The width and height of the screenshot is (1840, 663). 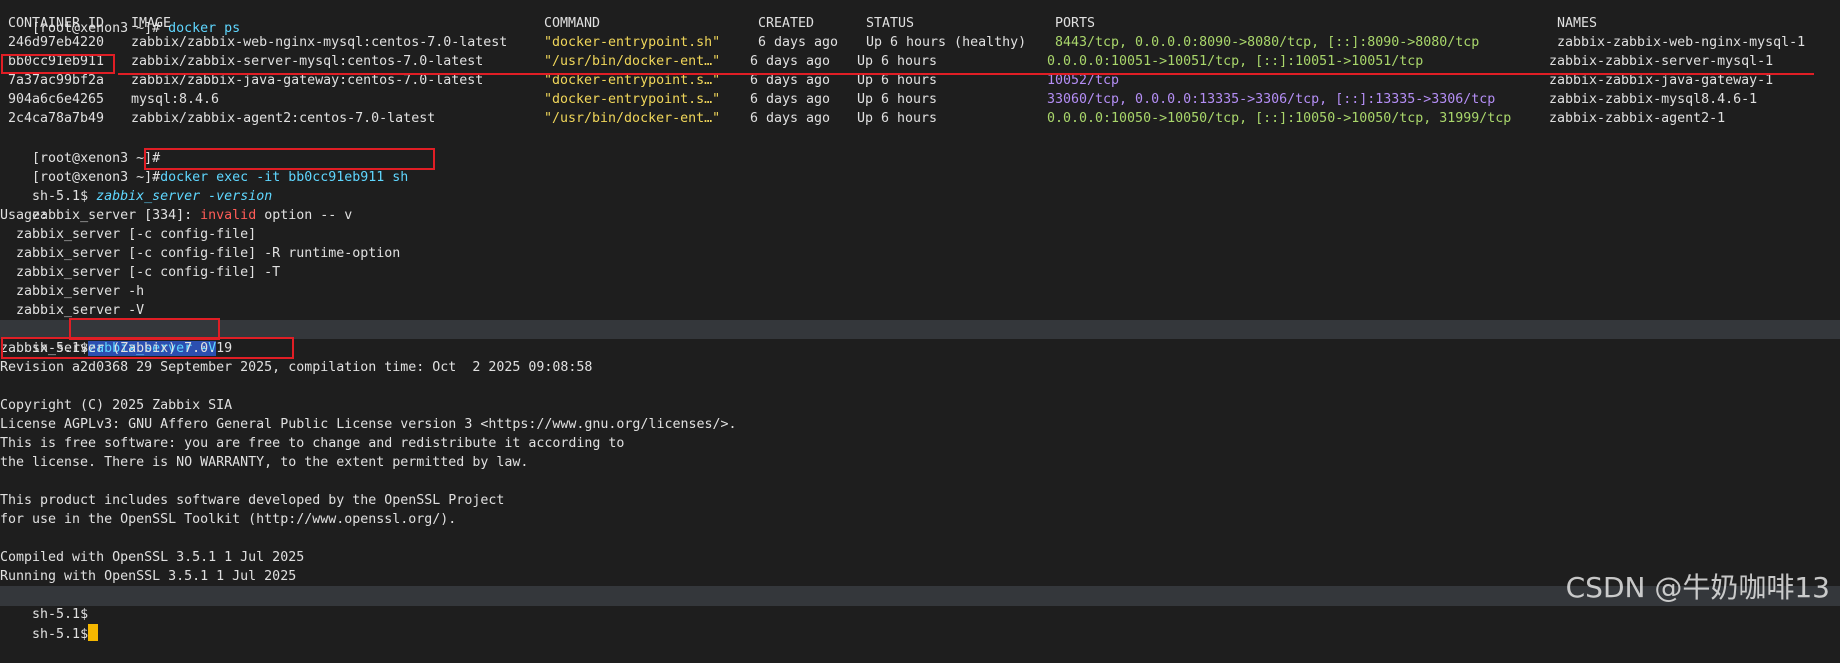 What do you see at coordinates (966, 74) in the screenshot?
I see `annotation-underline-server-row` at bounding box center [966, 74].